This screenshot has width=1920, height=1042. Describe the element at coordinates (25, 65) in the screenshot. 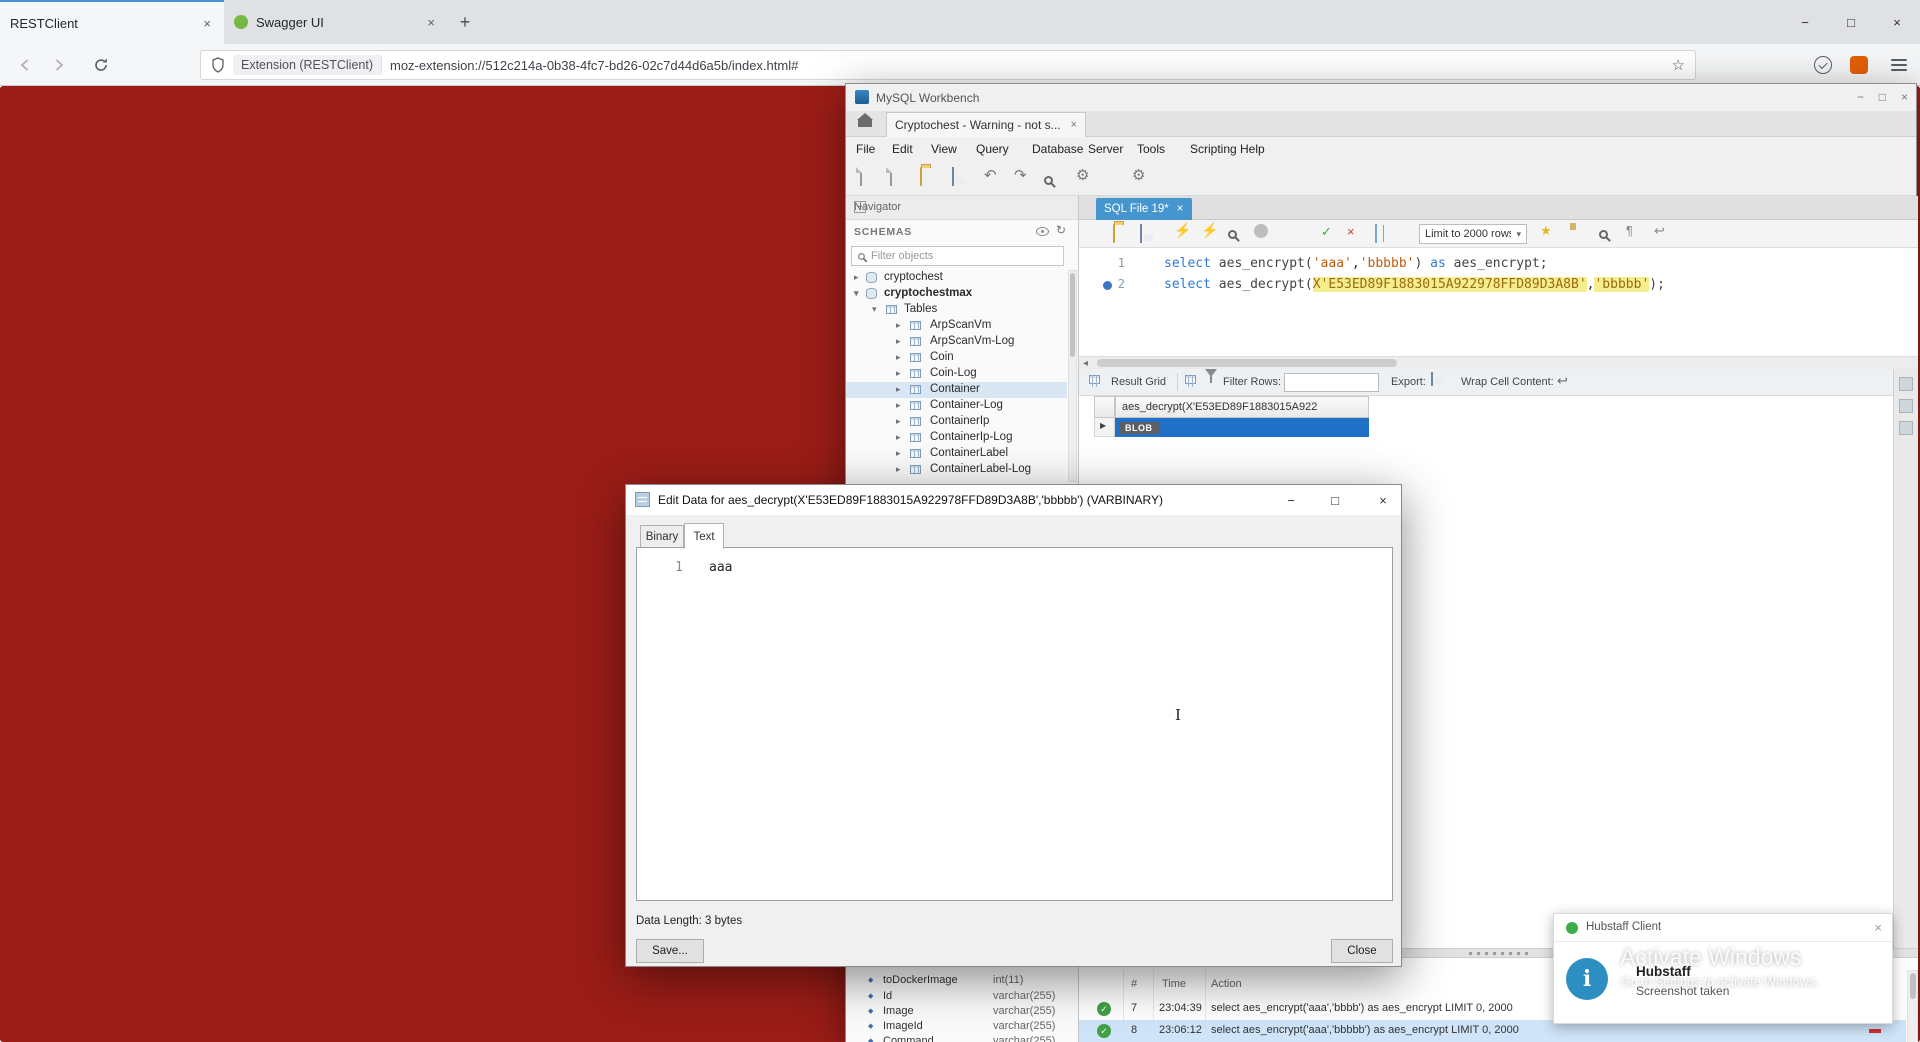

I see `back-button` at that location.